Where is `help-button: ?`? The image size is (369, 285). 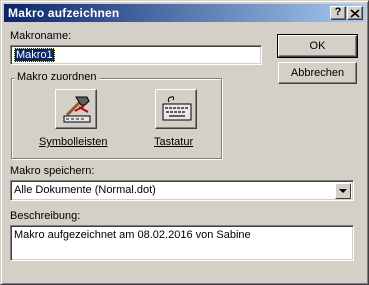 help-button: ? is located at coordinates (338, 13).